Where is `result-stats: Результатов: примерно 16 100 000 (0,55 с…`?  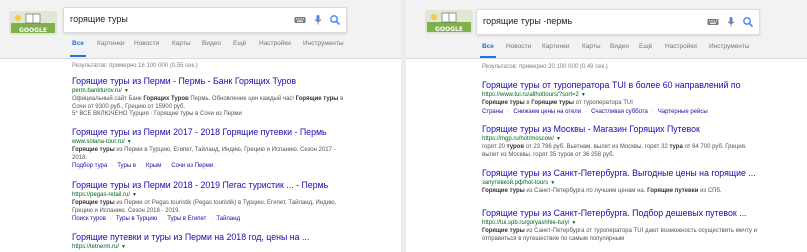
result-stats: Результатов: примерно 16 100 000 (0,55 с… is located at coordinates (135, 66).